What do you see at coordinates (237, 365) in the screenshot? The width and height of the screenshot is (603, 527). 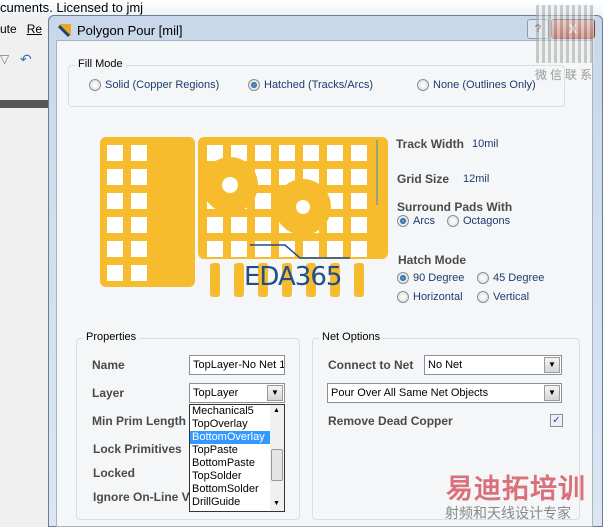 I see `name-input: TopLayer-No Net 1` at bounding box center [237, 365].